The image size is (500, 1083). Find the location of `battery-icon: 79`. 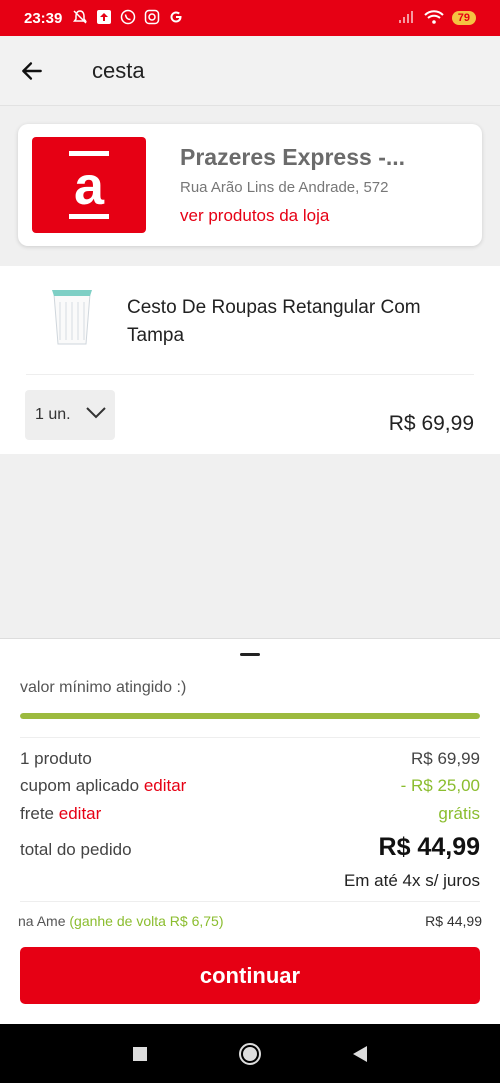

battery-icon: 79 is located at coordinates (463, 18).